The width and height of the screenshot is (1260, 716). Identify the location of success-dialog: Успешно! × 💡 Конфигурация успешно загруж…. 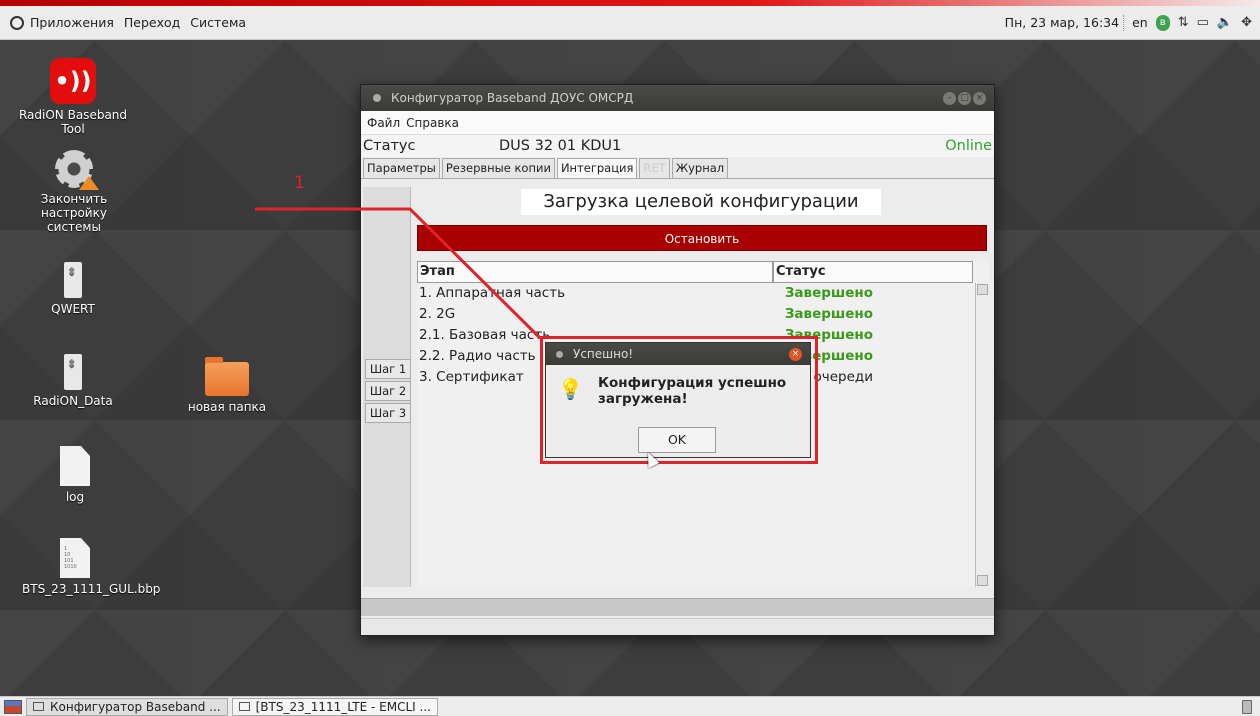
(678, 400).